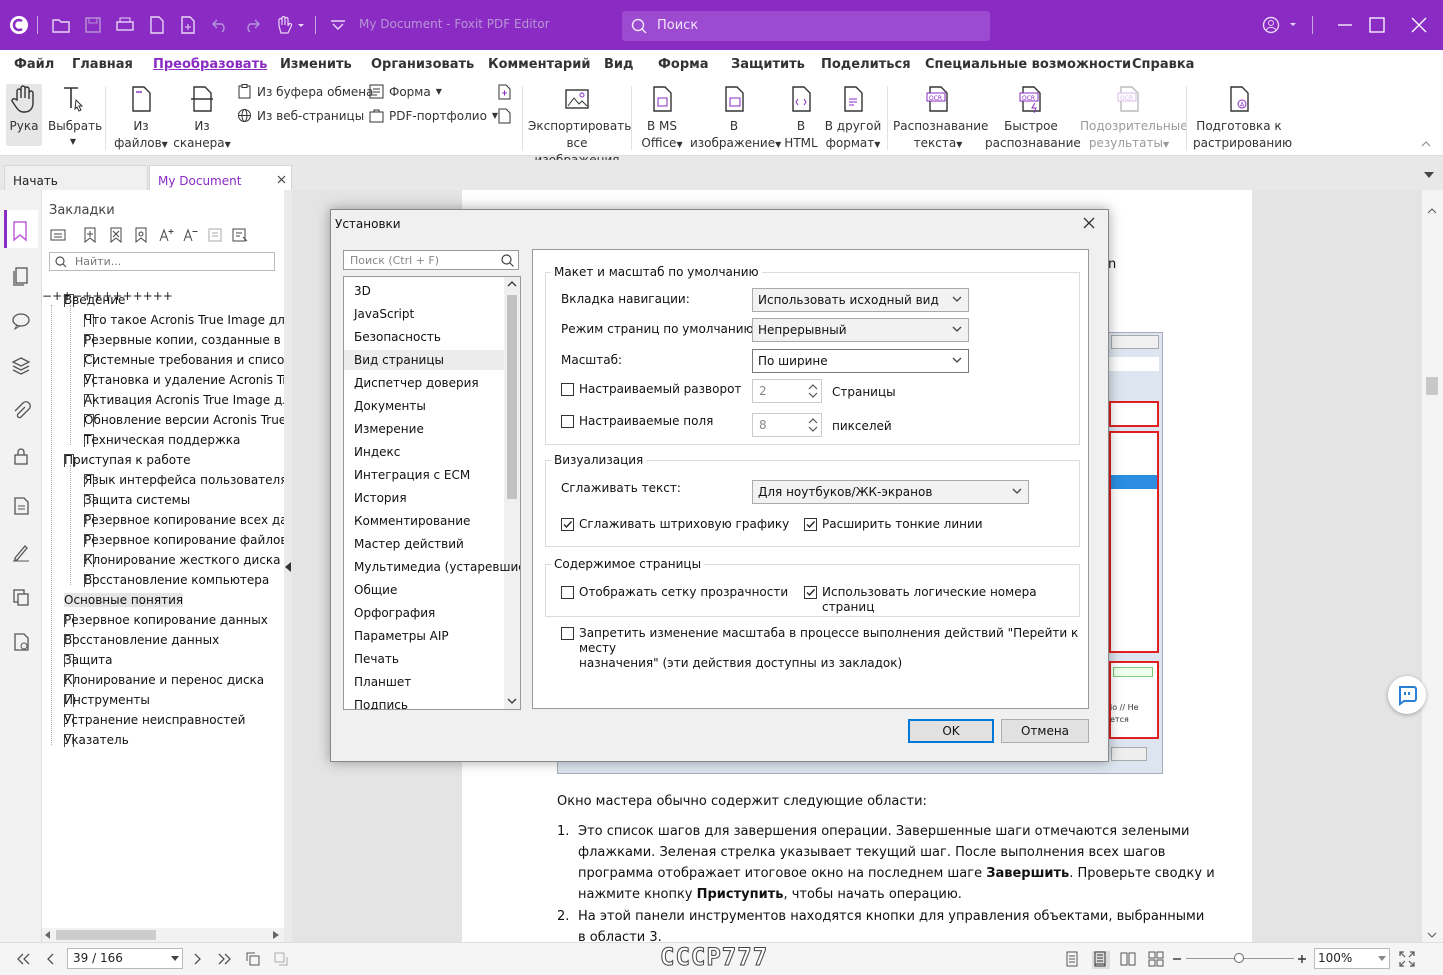 The width and height of the screenshot is (1443, 975). Describe the element at coordinates (241, 236) in the screenshot. I see `tag-bookmark-icon` at that location.